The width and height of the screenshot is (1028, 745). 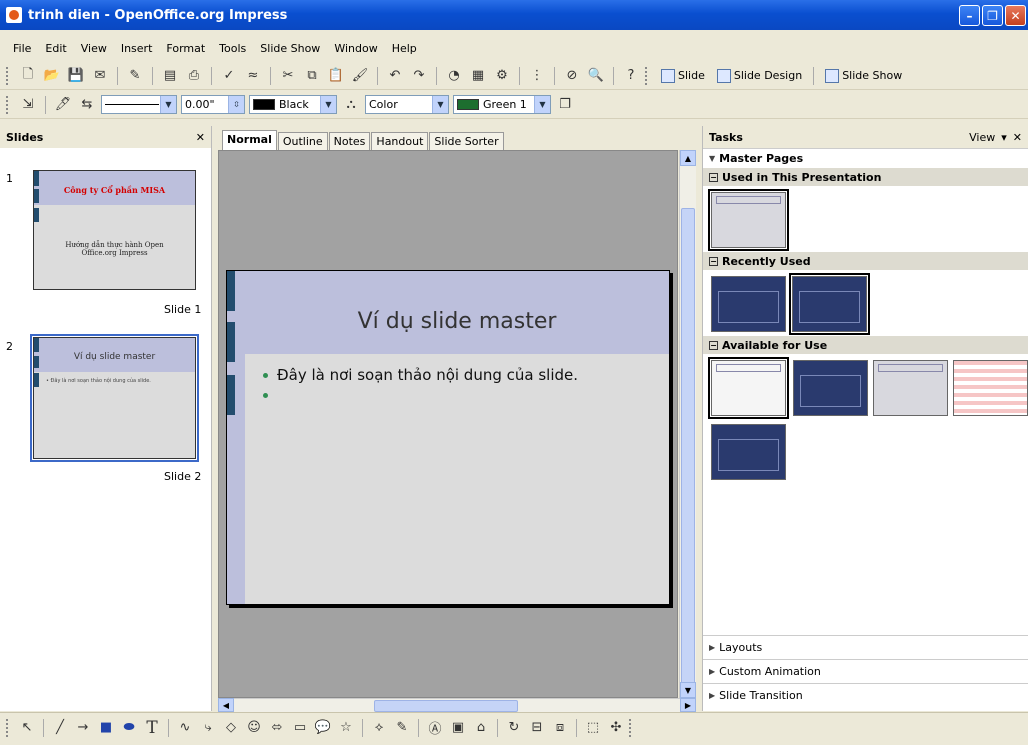 What do you see at coordinates (481, 728) in the screenshot?
I see `gallery-icon: ⌂` at bounding box center [481, 728].